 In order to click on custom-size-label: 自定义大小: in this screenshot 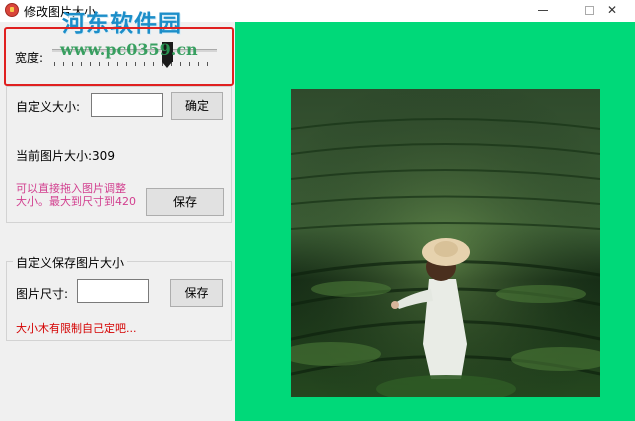, I will do `click(48, 107)`.